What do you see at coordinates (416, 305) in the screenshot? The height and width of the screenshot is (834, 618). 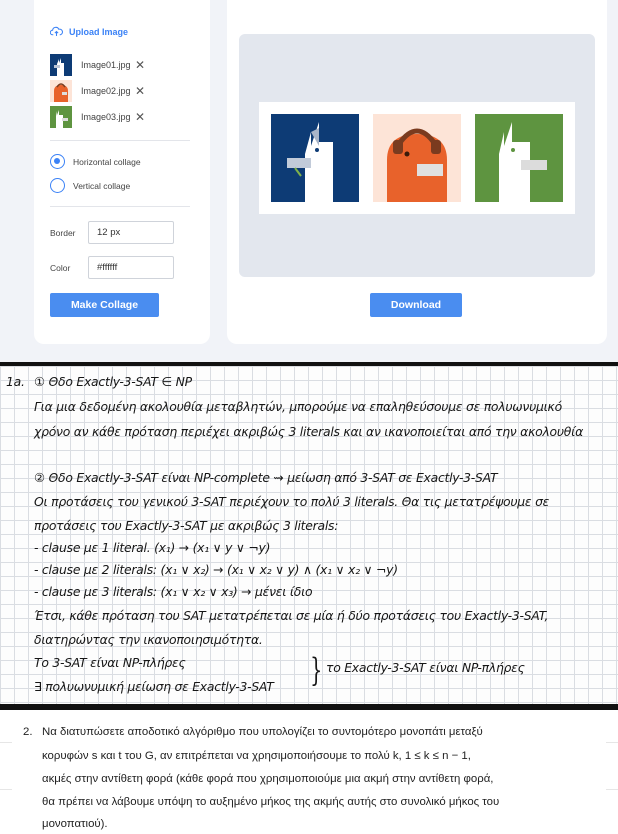 I see `download-button: Download` at bounding box center [416, 305].